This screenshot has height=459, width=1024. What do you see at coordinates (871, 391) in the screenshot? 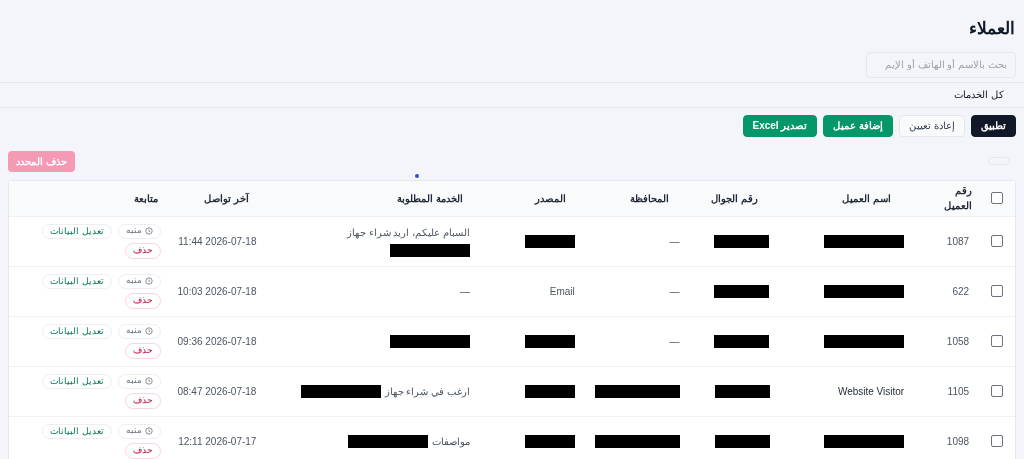
I see `table-cell-text: Website Visitor` at bounding box center [871, 391].